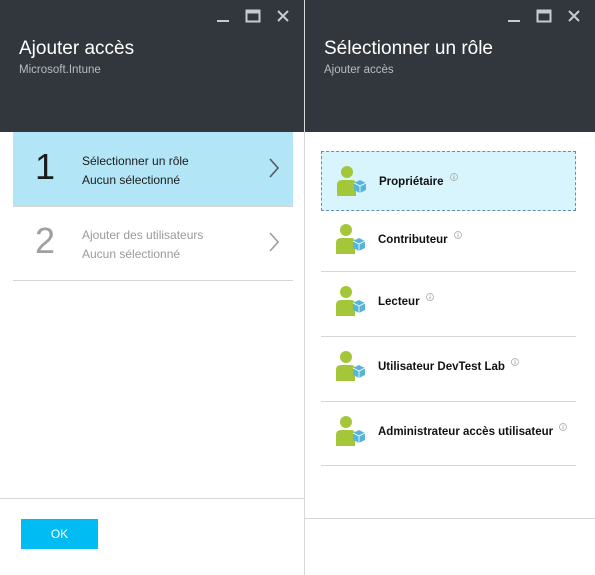 The height and width of the screenshot is (575, 595). What do you see at coordinates (135, 161) in the screenshot?
I see `step-title: Sélectionner un rôle` at bounding box center [135, 161].